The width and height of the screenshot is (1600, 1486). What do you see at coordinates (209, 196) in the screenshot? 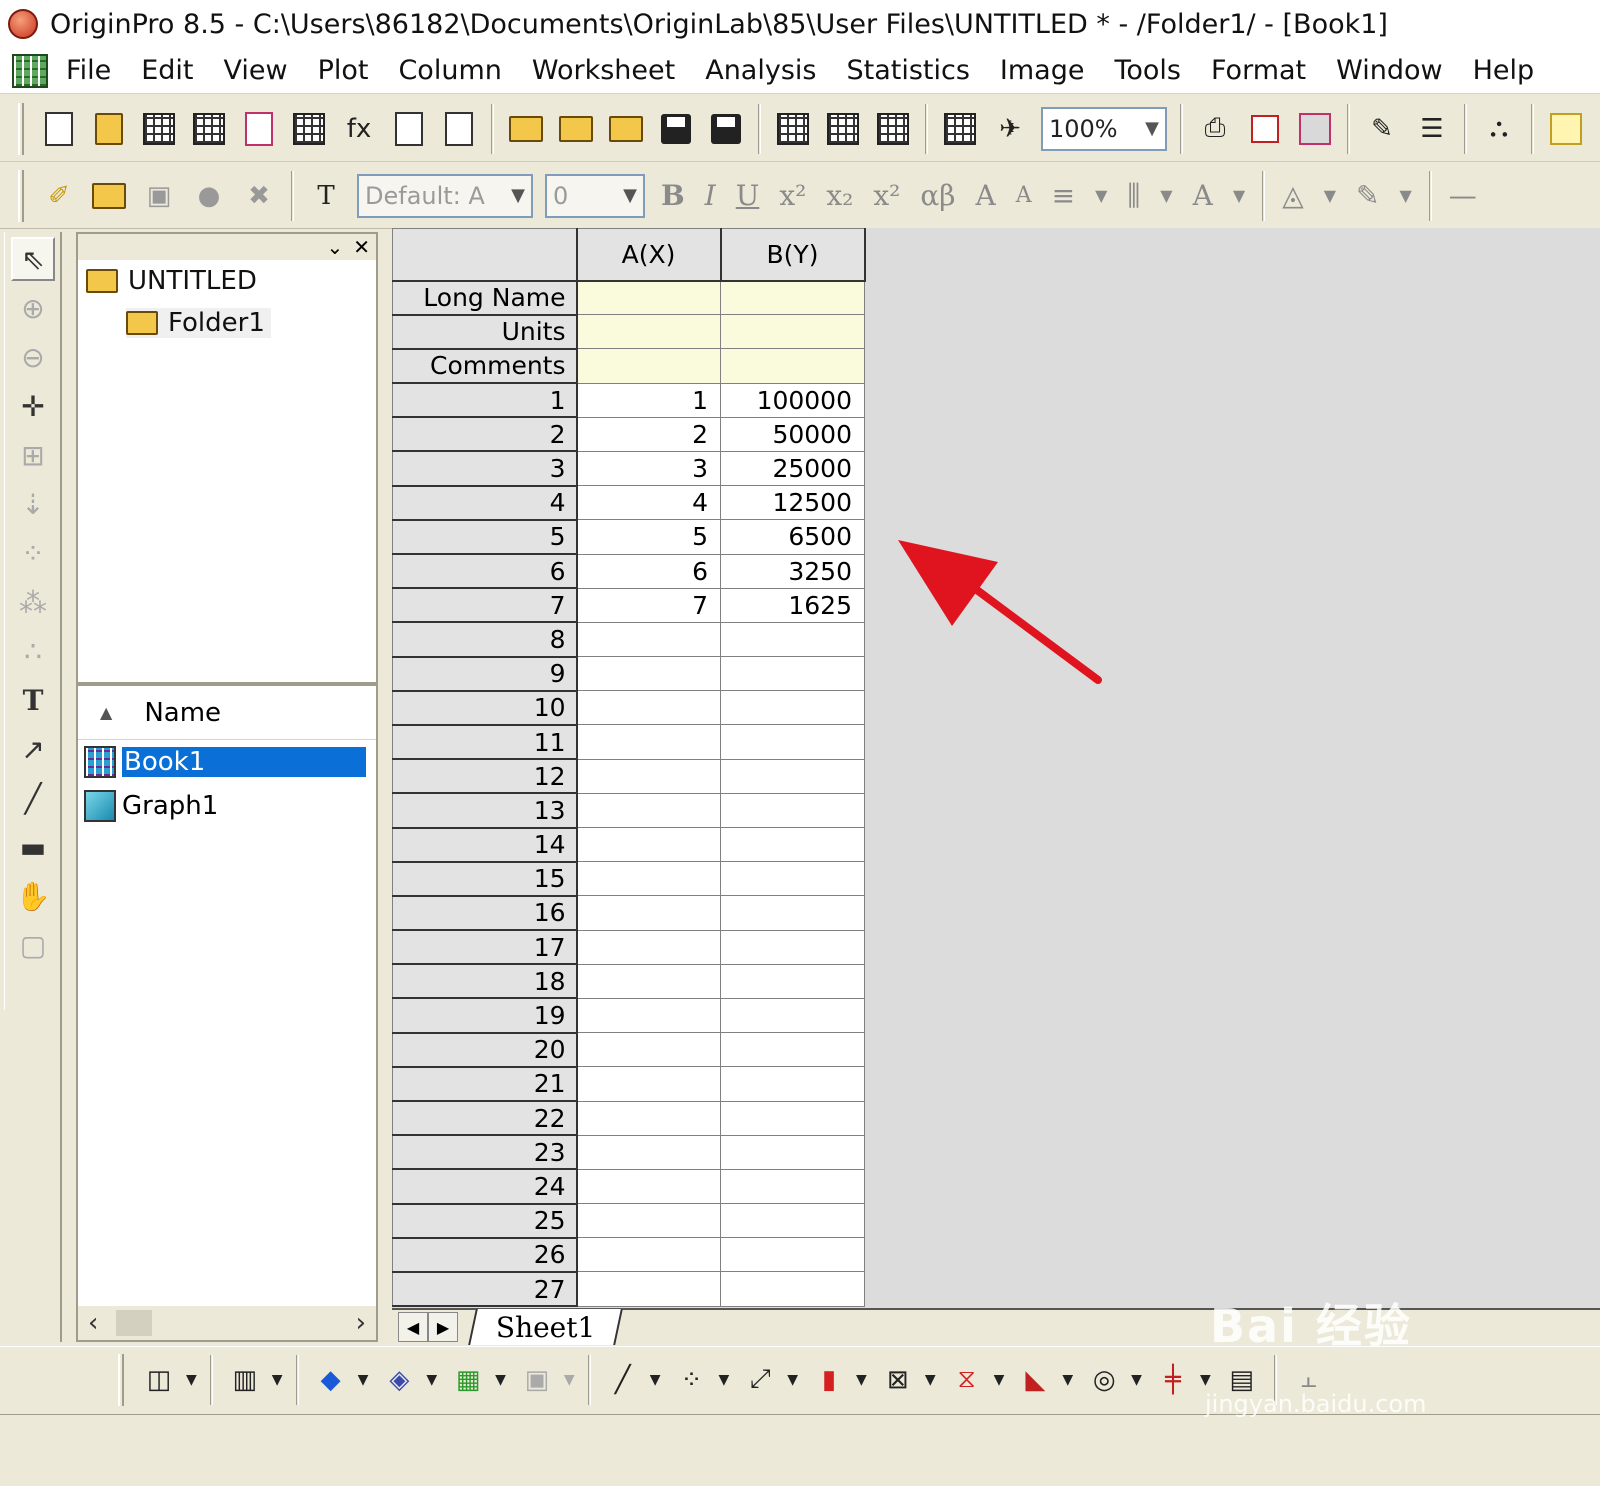
I see `pointer-tool-icon: ●` at bounding box center [209, 196].